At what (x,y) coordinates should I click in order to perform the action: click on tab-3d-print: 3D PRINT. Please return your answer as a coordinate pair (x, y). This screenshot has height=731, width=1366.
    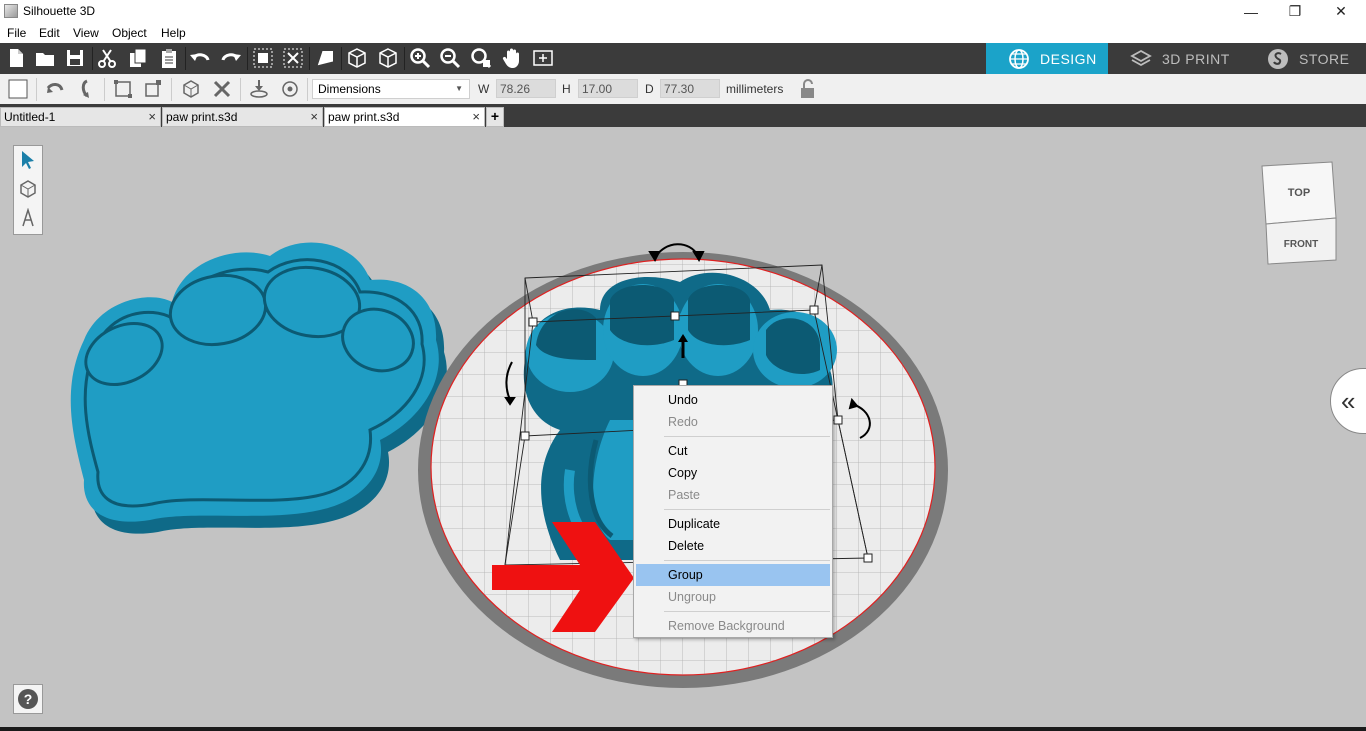
    Looking at the image, I should click on (1176, 58).